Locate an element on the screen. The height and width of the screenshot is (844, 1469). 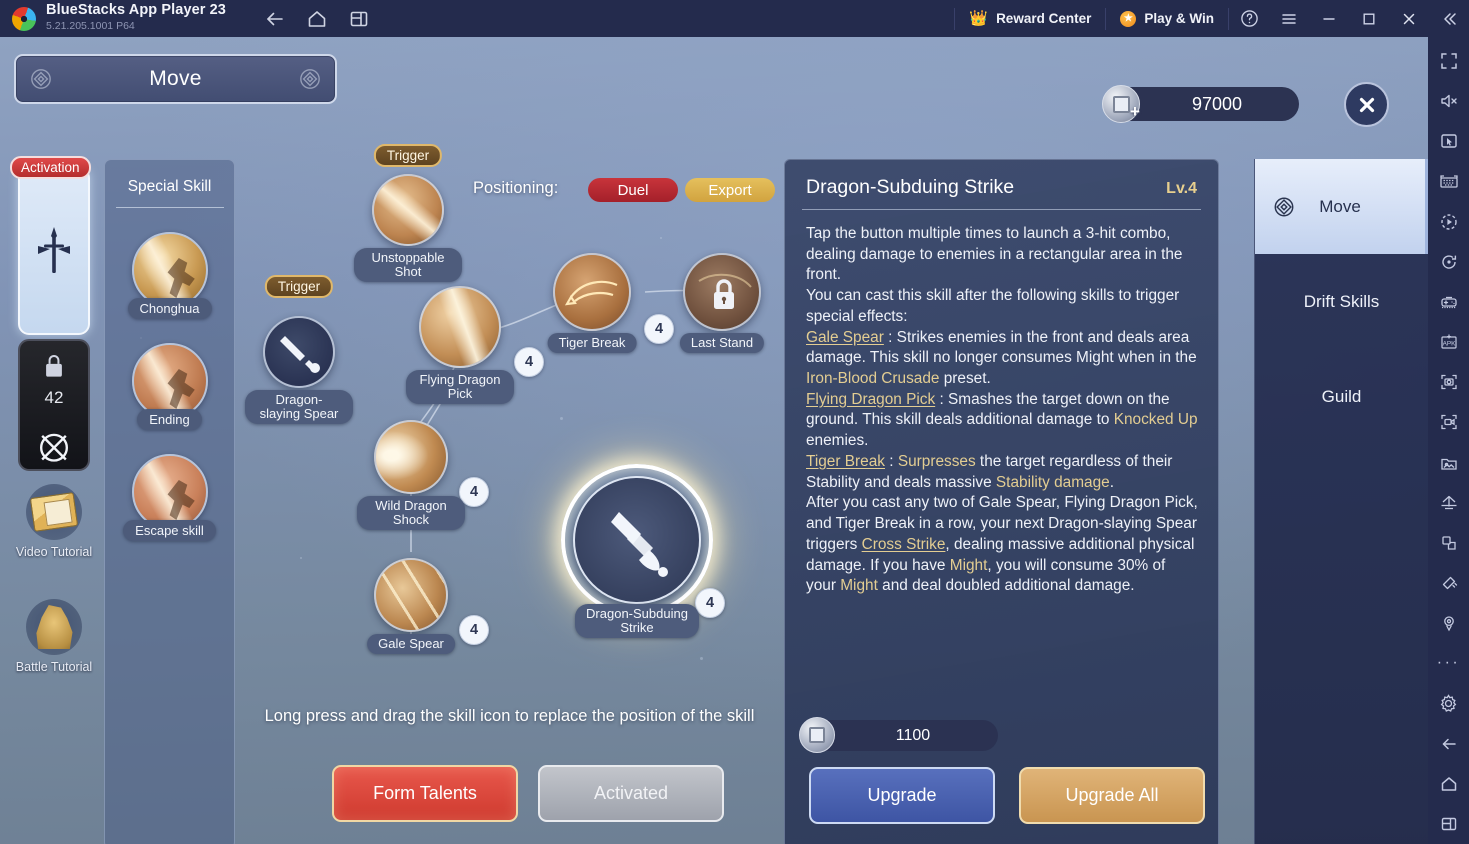
flying-dragon-pick-icon is located at coordinates (460, 327).